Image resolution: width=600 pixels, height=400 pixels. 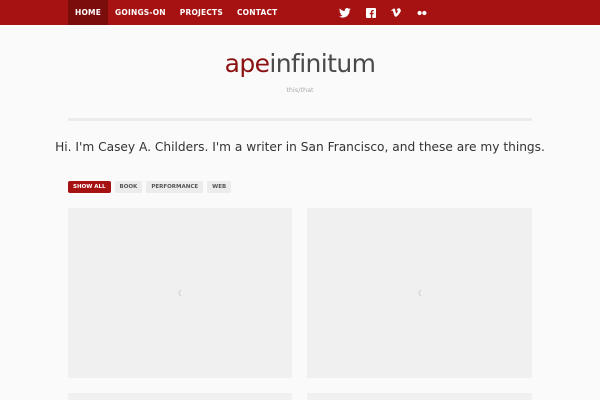 I want to click on flickr-icon-glyph, so click(x=421, y=12).